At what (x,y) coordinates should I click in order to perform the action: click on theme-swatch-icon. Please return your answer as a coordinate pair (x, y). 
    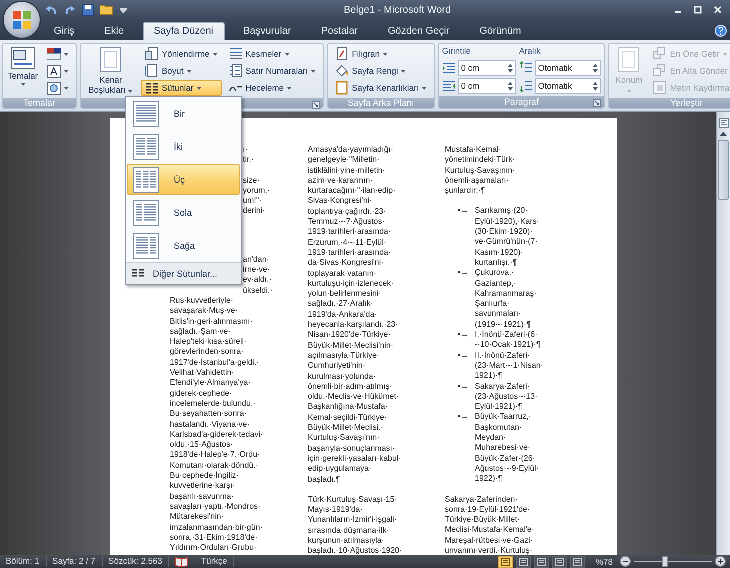
    Looking at the image, I should click on (23, 58).